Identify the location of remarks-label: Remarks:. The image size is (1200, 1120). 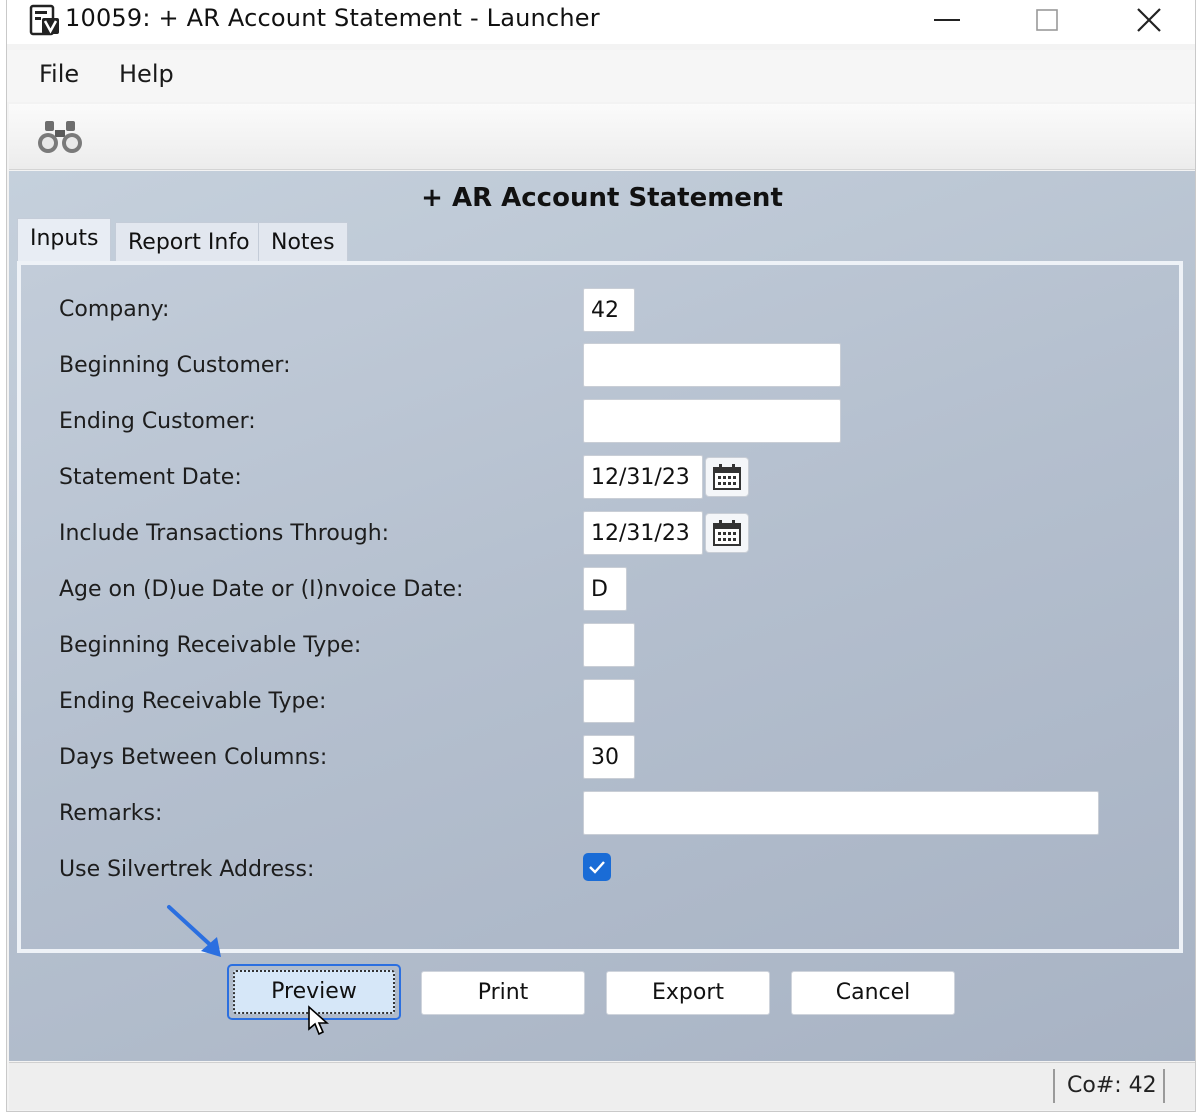
(111, 813).